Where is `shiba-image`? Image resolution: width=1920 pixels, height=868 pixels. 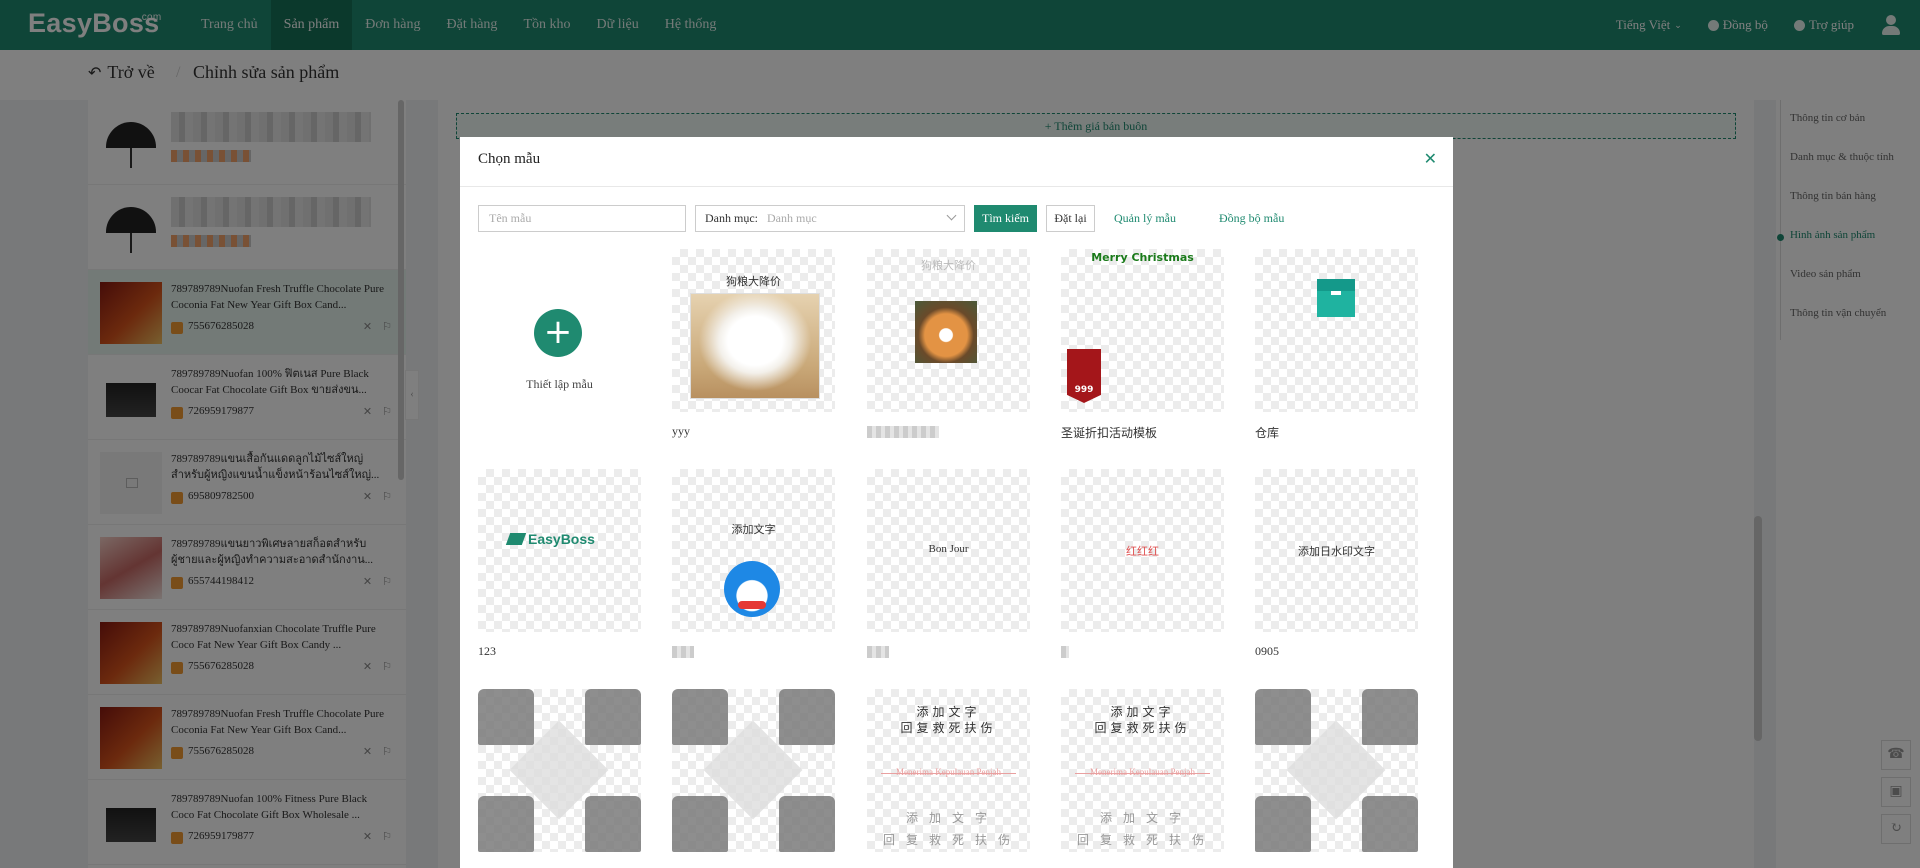
shiba-image is located at coordinates (946, 332).